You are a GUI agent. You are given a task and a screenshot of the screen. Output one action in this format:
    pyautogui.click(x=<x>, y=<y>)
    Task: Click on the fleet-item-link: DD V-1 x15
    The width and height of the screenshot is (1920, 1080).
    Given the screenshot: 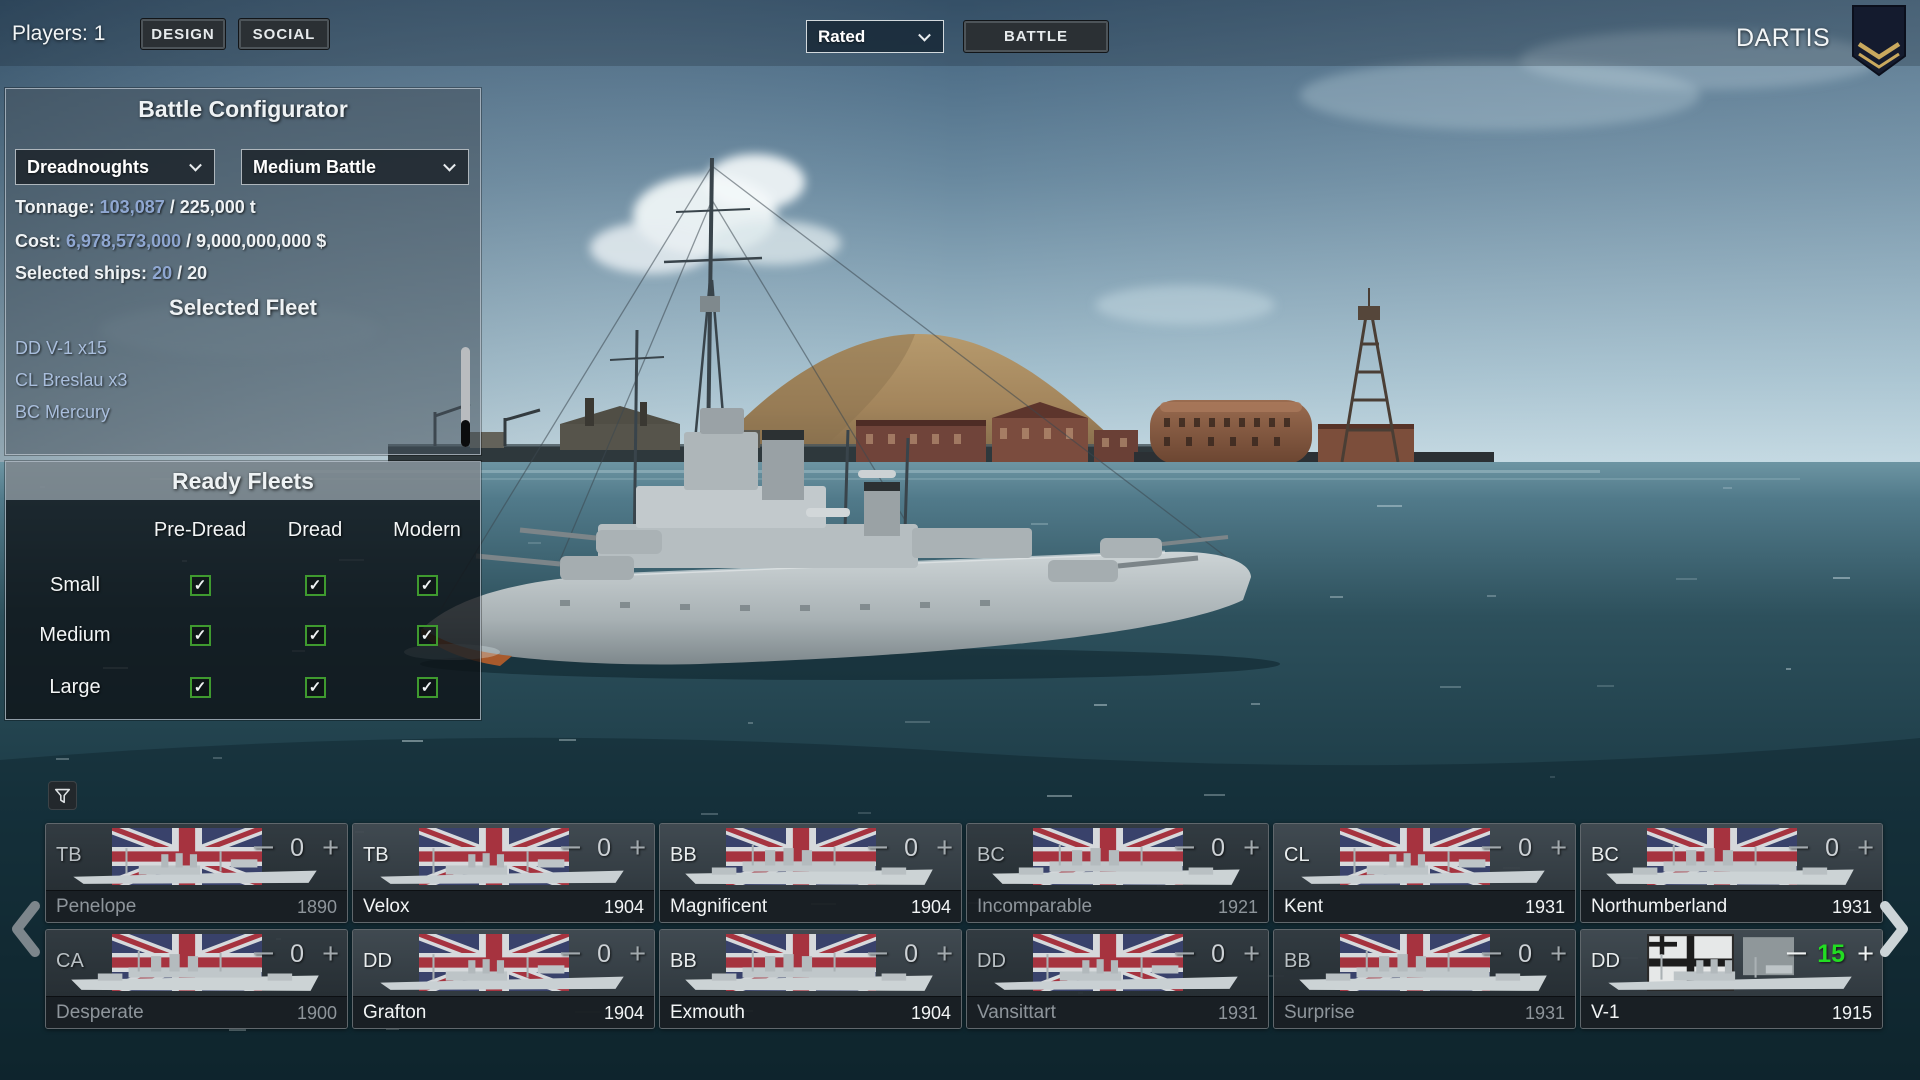 What is the action you would take?
    pyautogui.click(x=232, y=348)
    